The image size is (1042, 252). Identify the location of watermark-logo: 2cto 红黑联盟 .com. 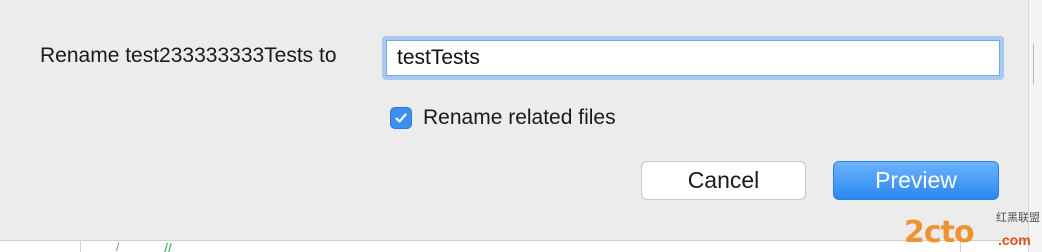
(972, 232).